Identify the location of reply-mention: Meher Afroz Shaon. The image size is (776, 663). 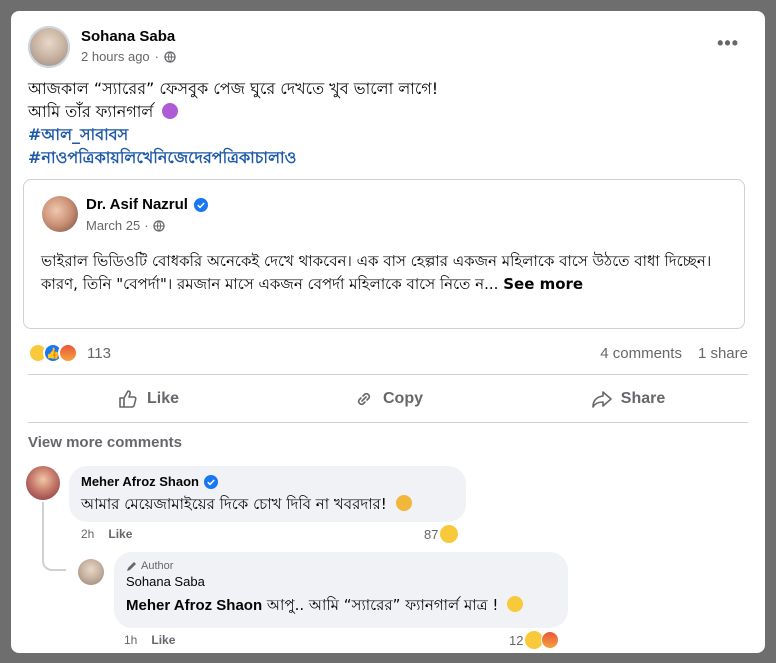
(194, 605).